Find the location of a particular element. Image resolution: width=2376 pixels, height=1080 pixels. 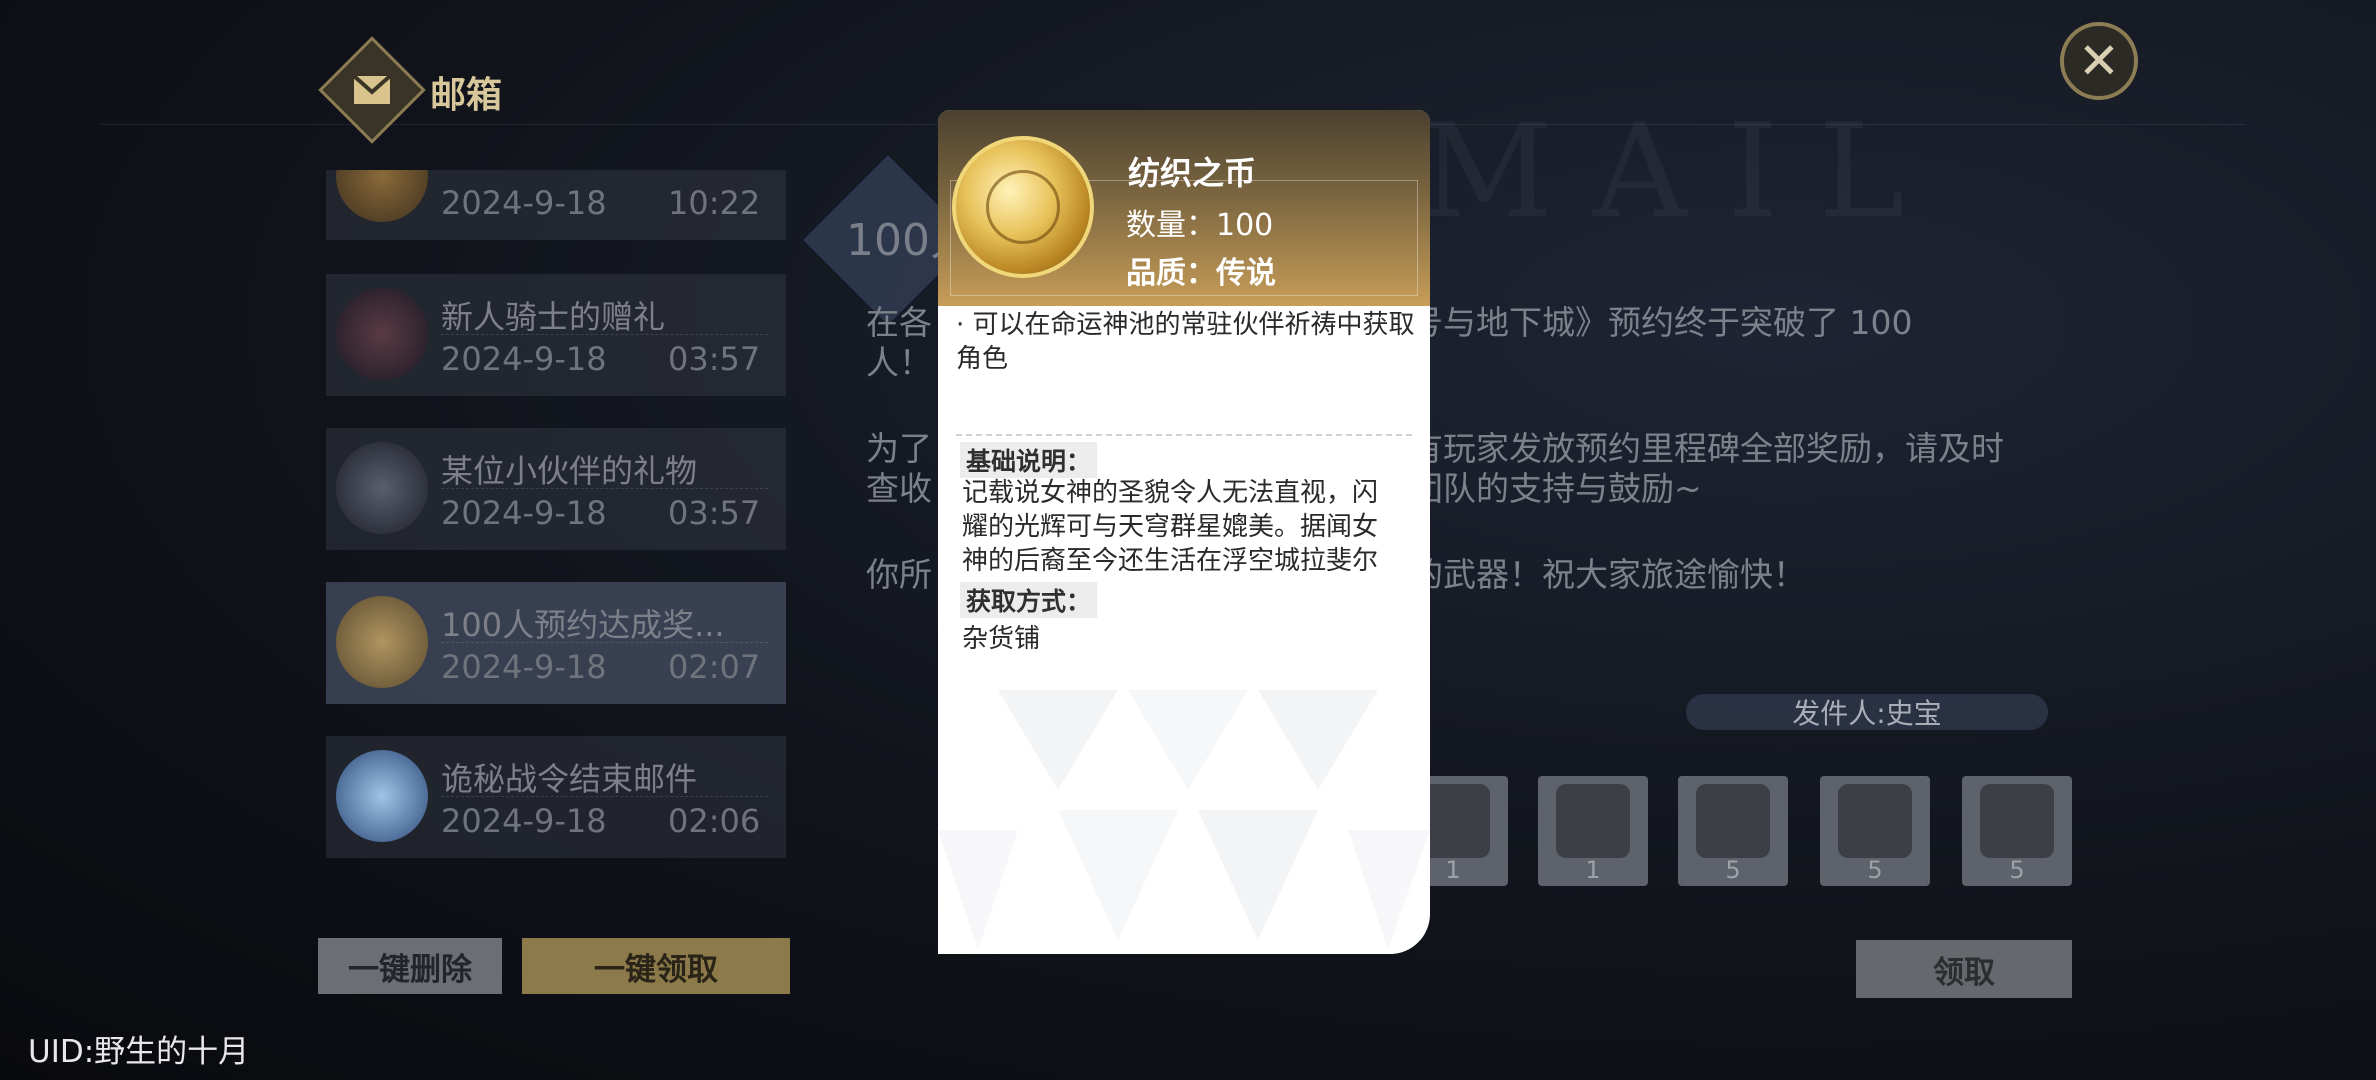

mail-time: 02:07 is located at coordinates (714, 667).